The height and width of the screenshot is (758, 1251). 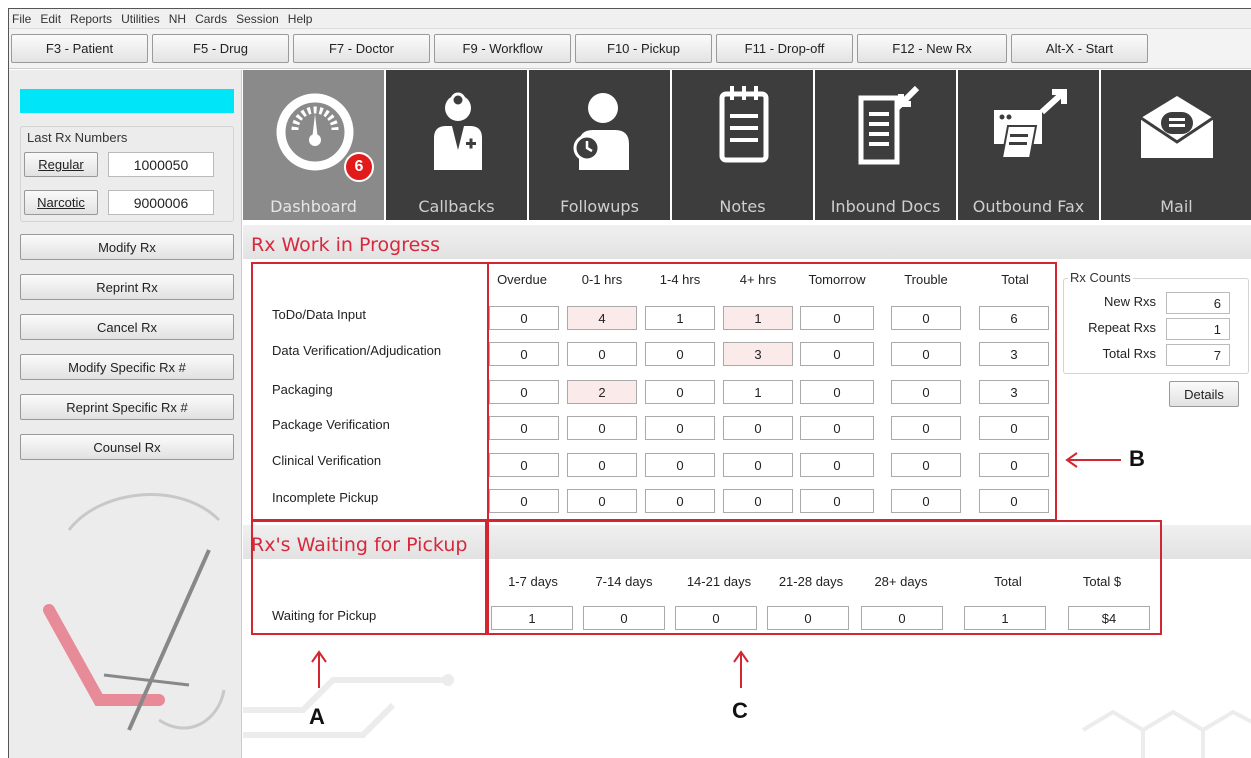 What do you see at coordinates (127, 407) in the screenshot?
I see `reprint-specific-rx-button: Reprint Specific Rx #` at bounding box center [127, 407].